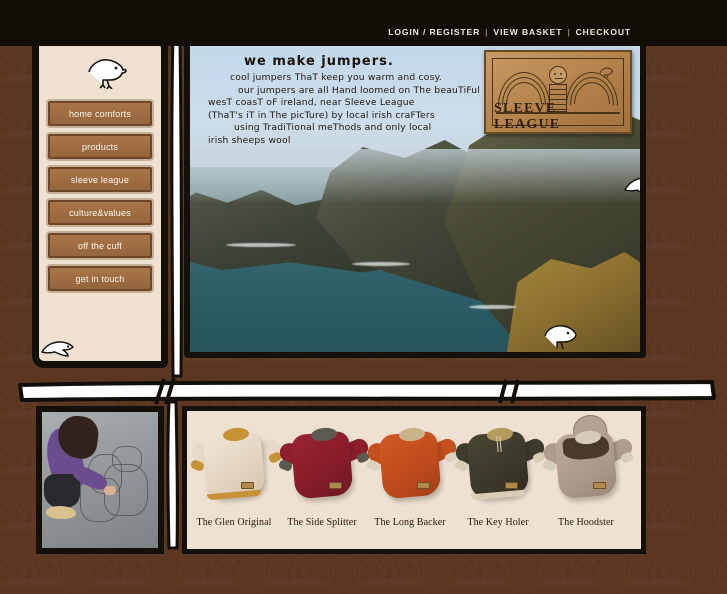  I want to click on sleeve-league-logo: SLEEVE LEAGUE, so click(558, 92).